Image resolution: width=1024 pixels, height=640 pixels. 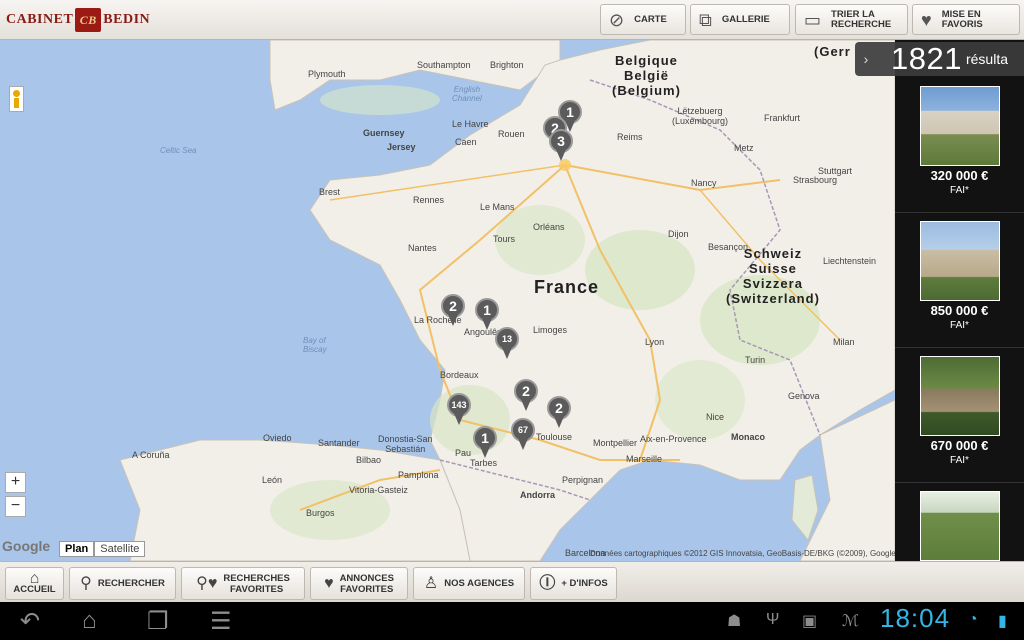 What do you see at coordinates (151, 455) in the screenshot?
I see `map-label-la-coruna: A Coruña` at bounding box center [151, 455].